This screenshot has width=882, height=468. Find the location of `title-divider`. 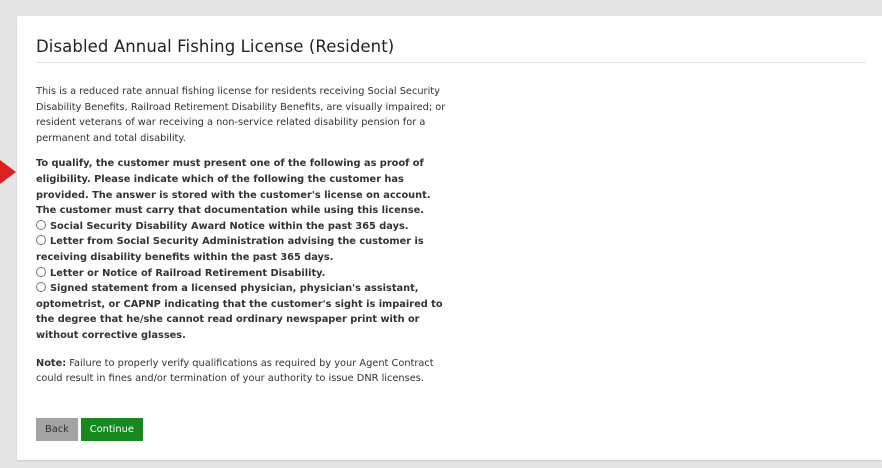

title-divider is located at coordinates (451, 62).